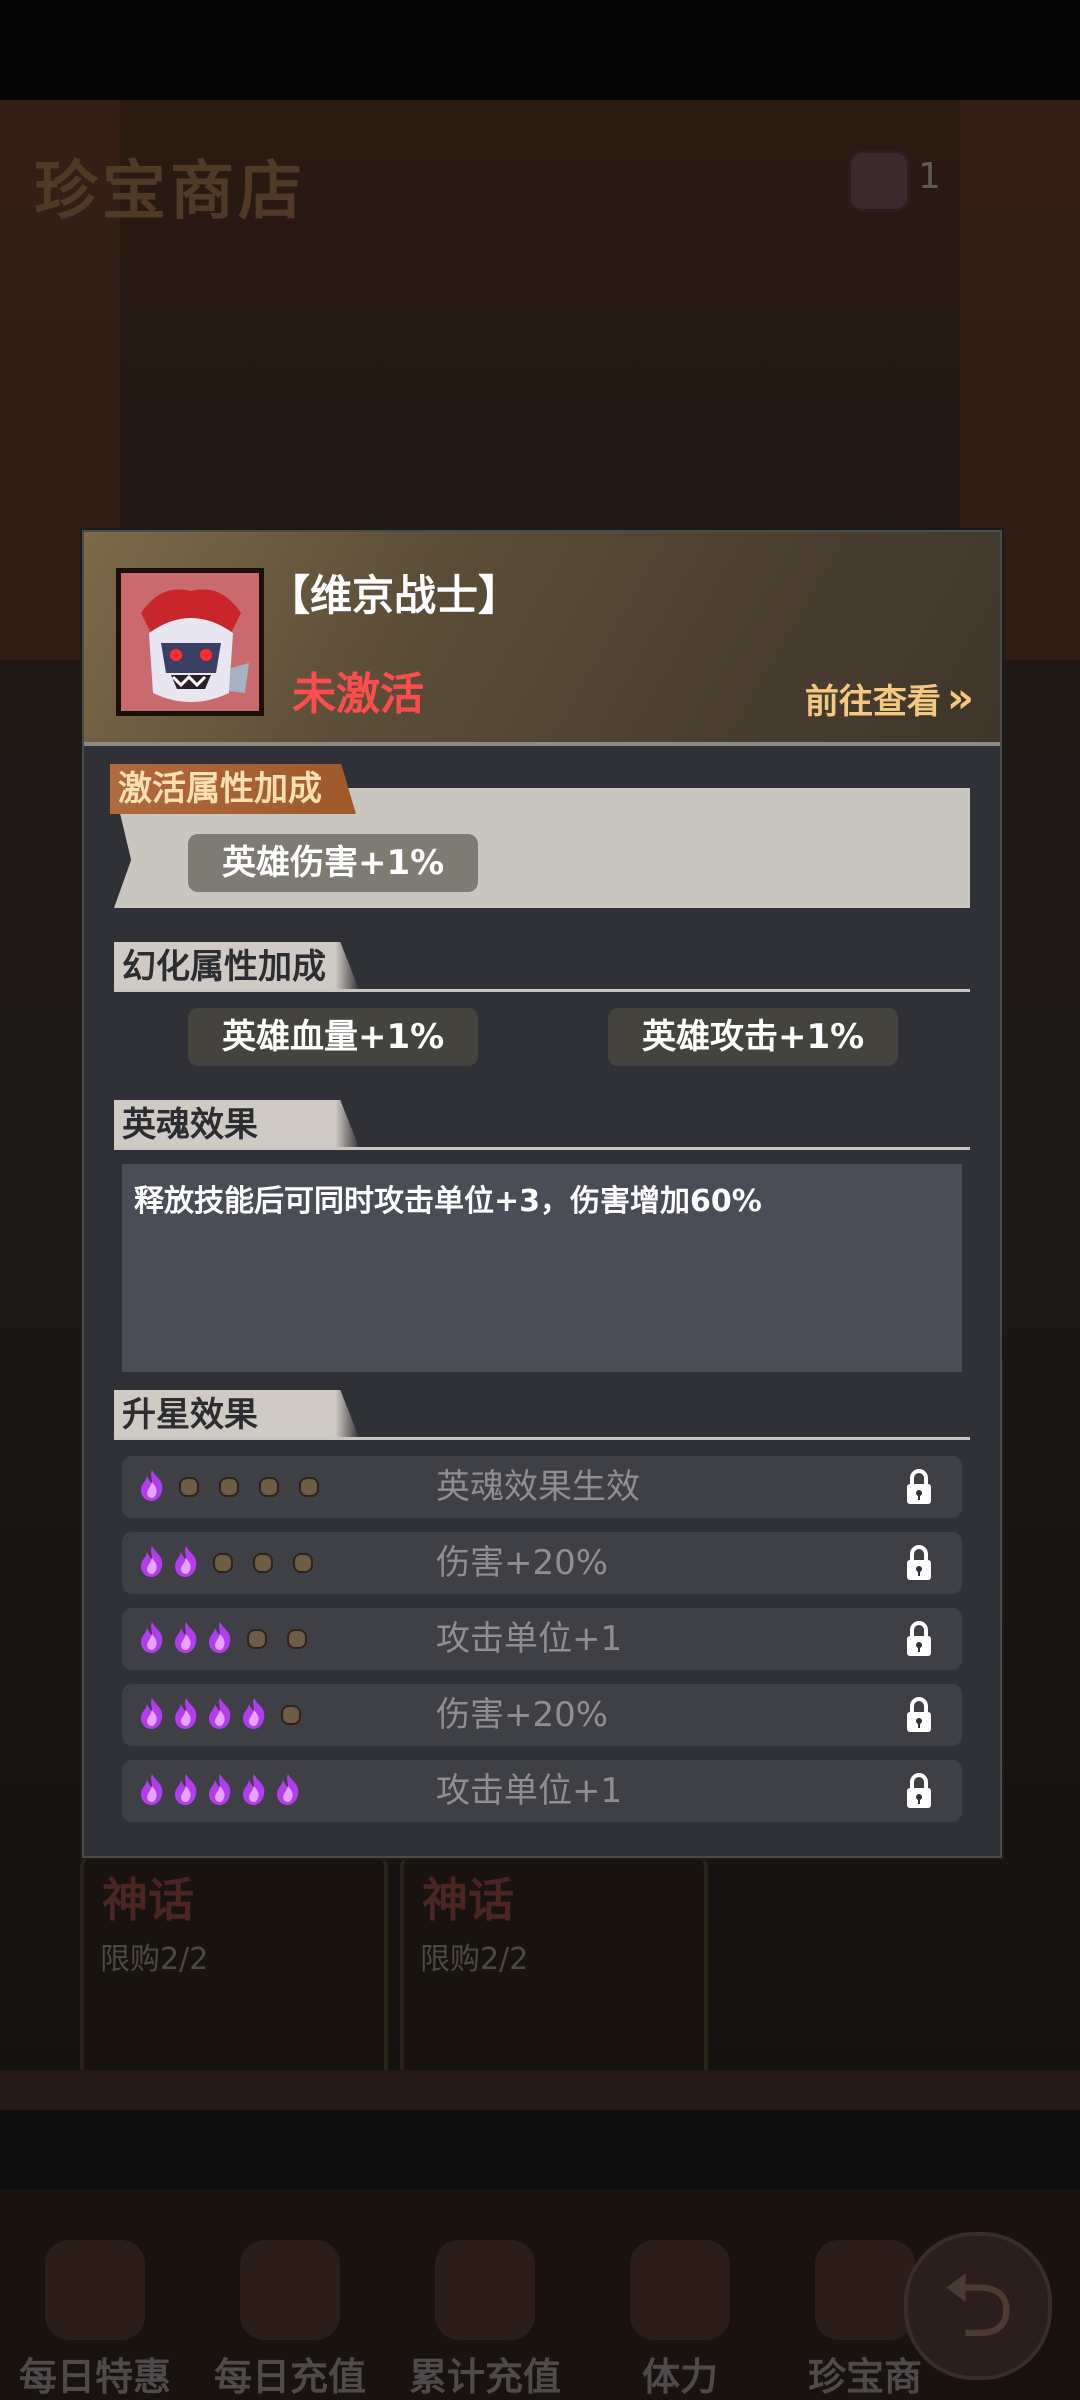 The width and height of the screenshot is (1080, 2400). What do you see at coordinates (542, 639) in the screenshot?
I see `dialog-header: 【维京战士】 未激活 前往查看 »` at bounding box center [542, 639].